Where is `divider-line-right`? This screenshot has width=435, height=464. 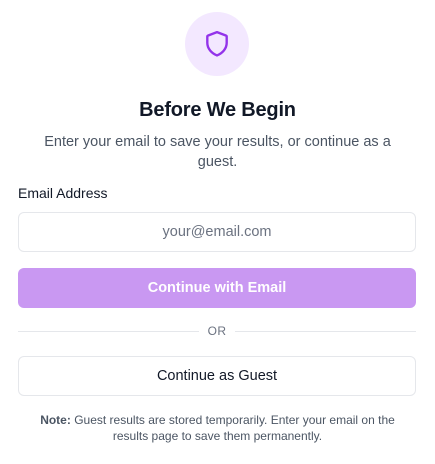 divider-line-right is located at coordinates (325, 331).